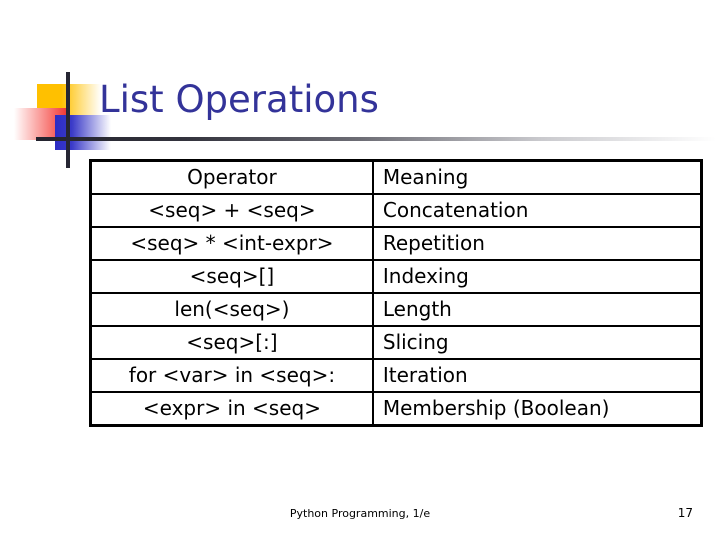 This screenshot has width=720, height=540. What do you see at coordinates (231, 342) in the screenshot?
I see `cell-operator: <seq>[:]` at bounding box center [231, 342].